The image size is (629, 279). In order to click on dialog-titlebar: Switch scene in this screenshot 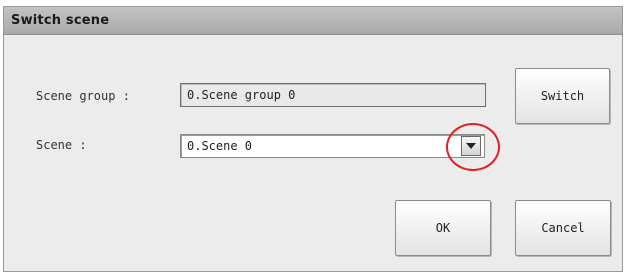, I will do `click(313, 21)`.